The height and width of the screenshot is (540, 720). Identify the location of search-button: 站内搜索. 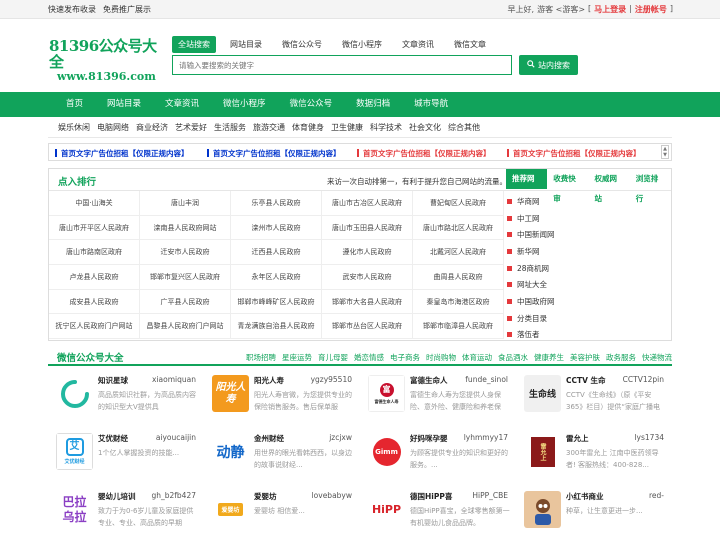
(548, 65).